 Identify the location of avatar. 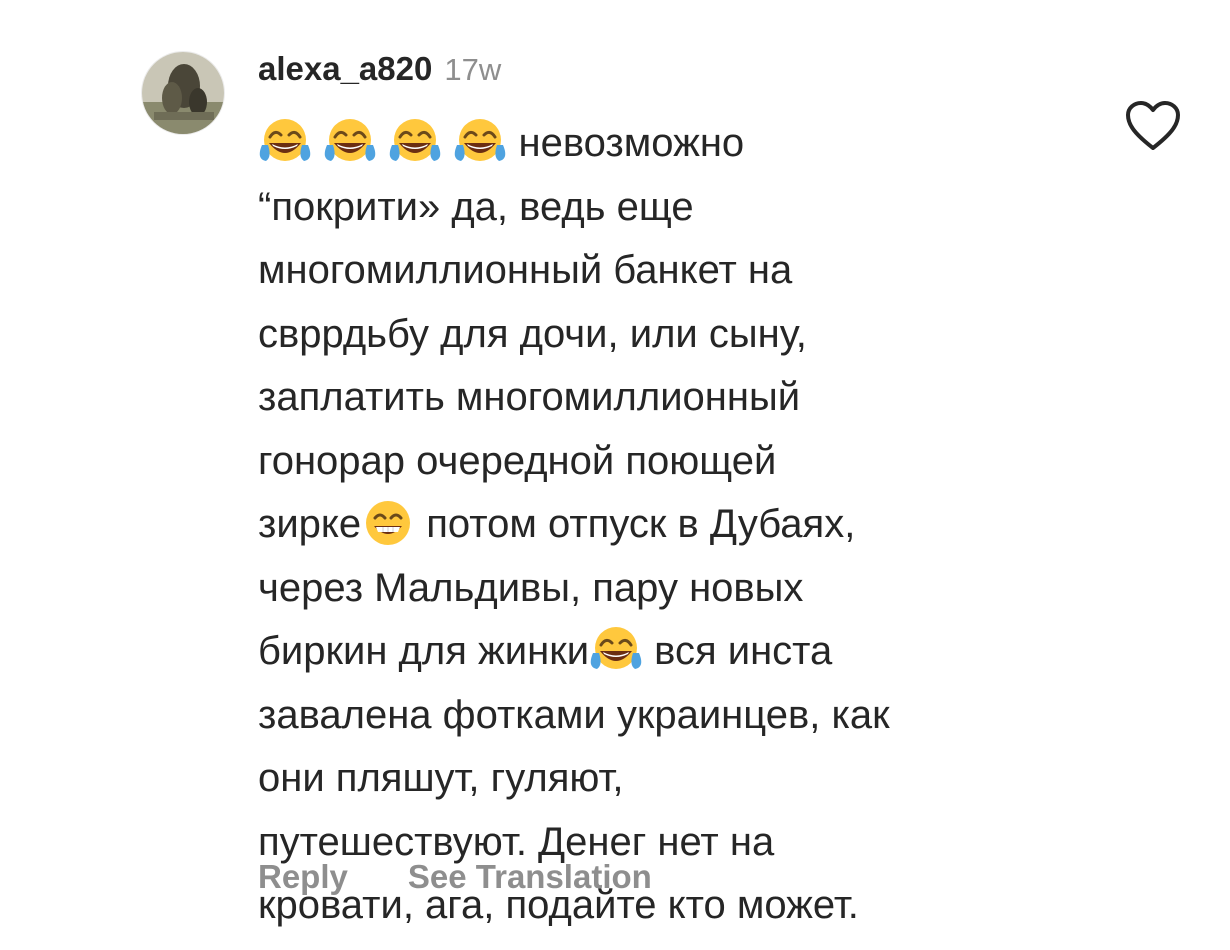
(183, 93).